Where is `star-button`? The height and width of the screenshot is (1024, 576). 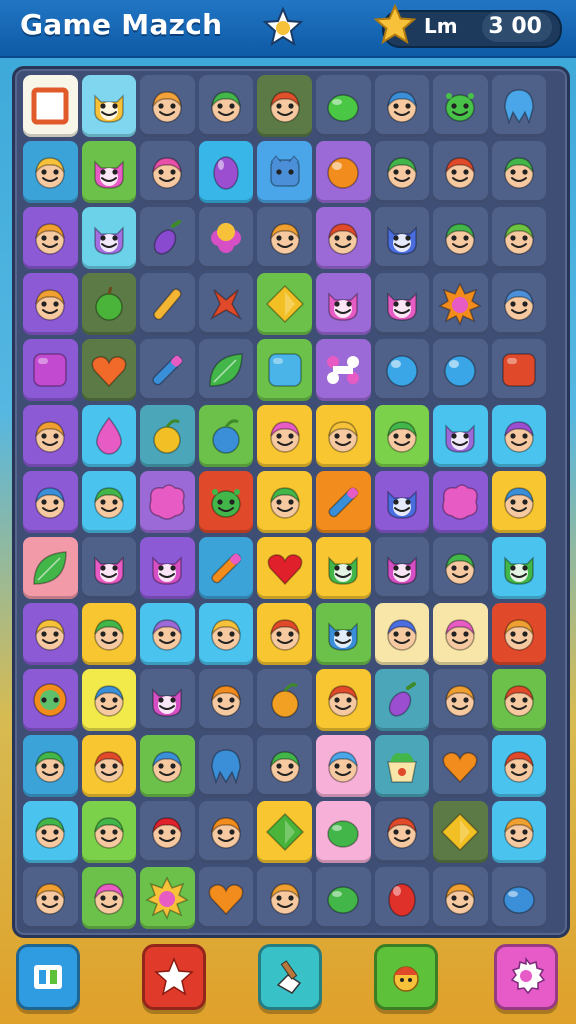
star-button is located at coordinates (174, 977).